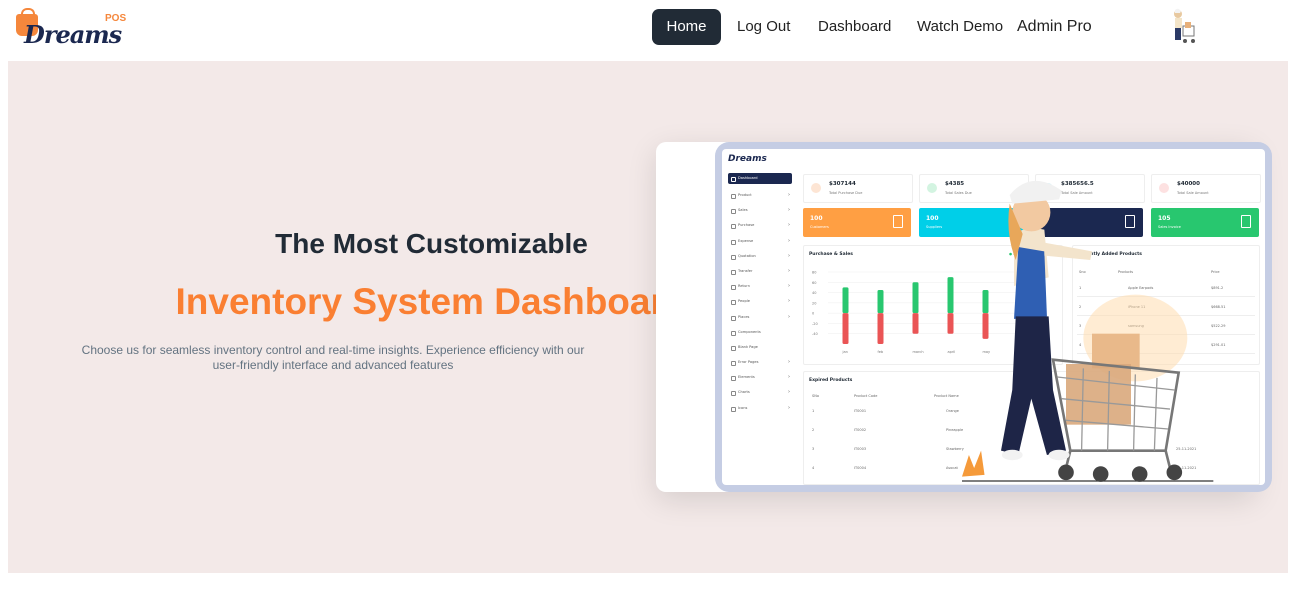  I want to click on customers-icon, so click(898, 221).